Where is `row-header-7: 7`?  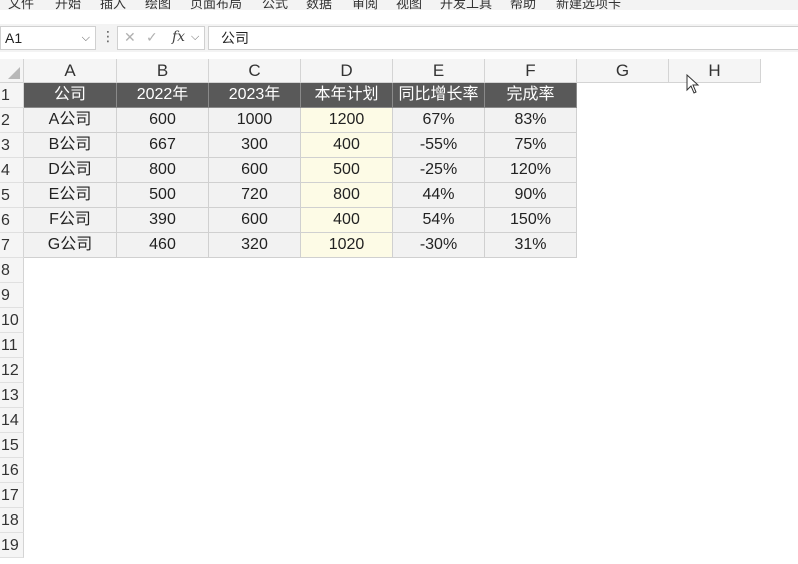
row-header-7: 7 is located at coordinates (12, 245).